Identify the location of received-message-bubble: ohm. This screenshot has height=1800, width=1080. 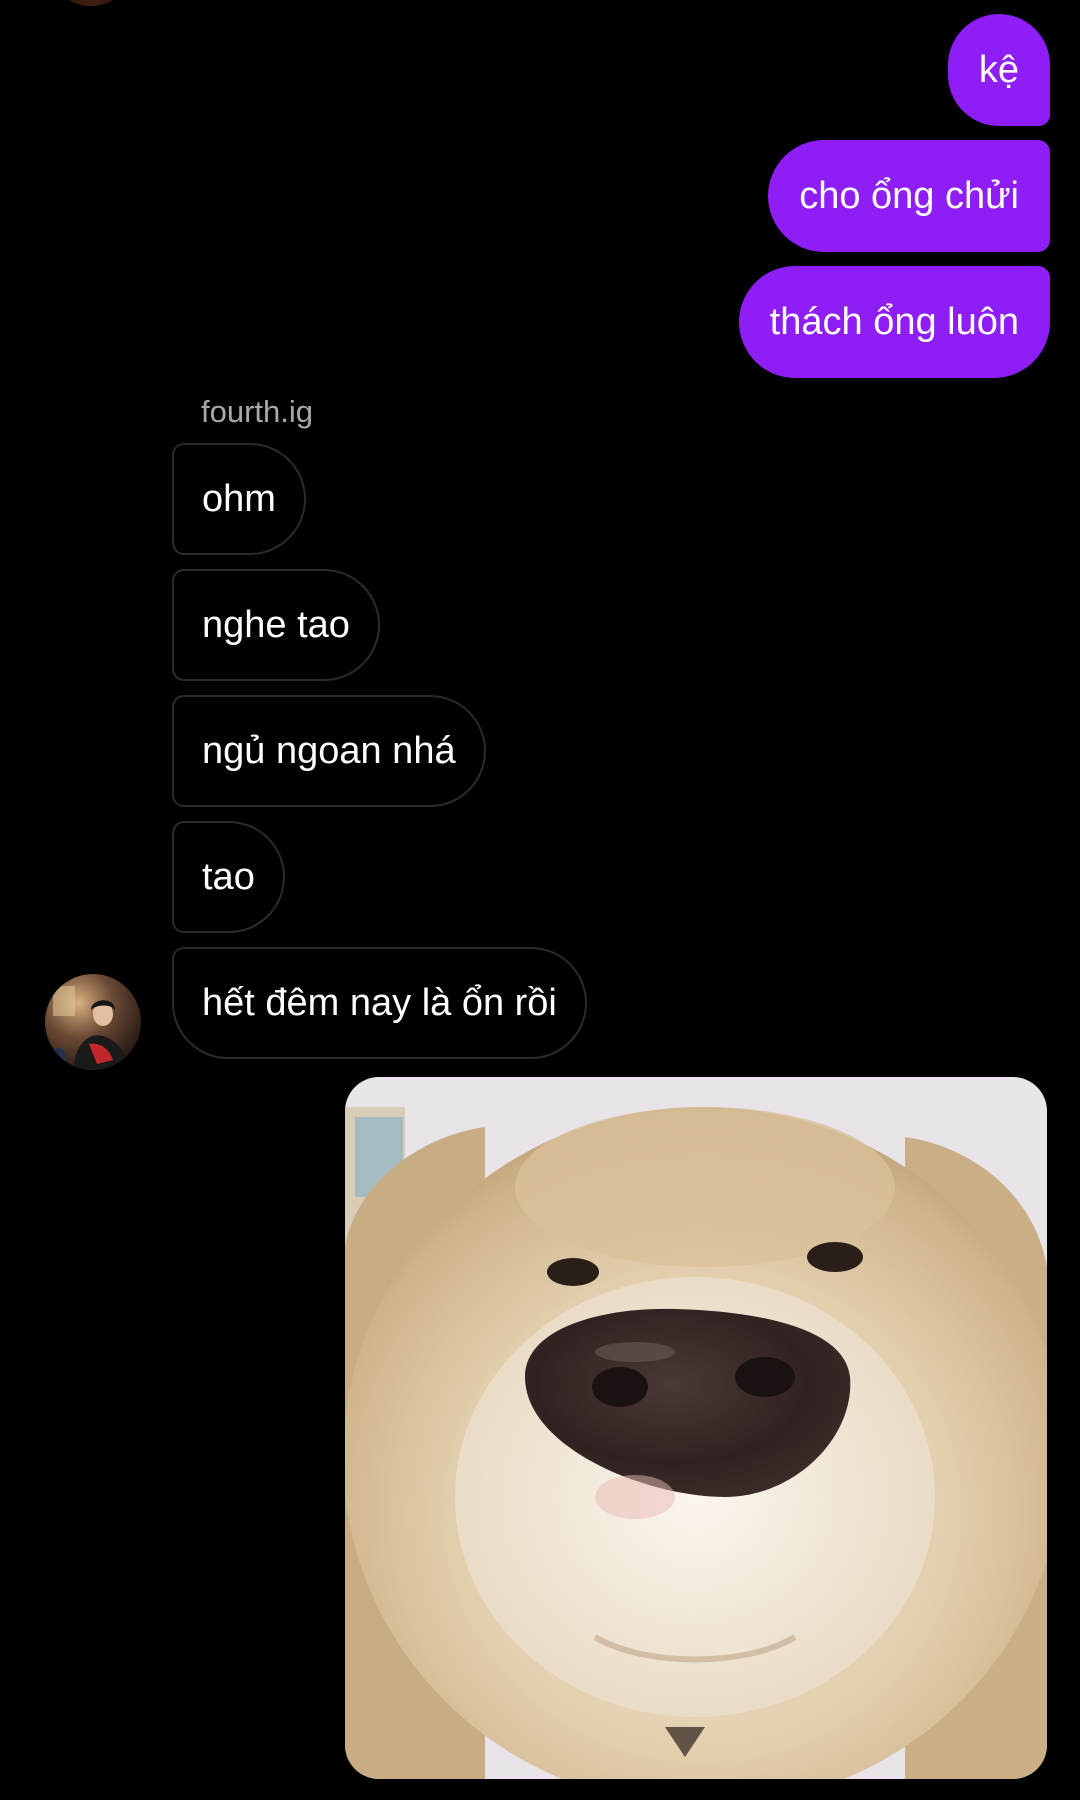
(239, 499).